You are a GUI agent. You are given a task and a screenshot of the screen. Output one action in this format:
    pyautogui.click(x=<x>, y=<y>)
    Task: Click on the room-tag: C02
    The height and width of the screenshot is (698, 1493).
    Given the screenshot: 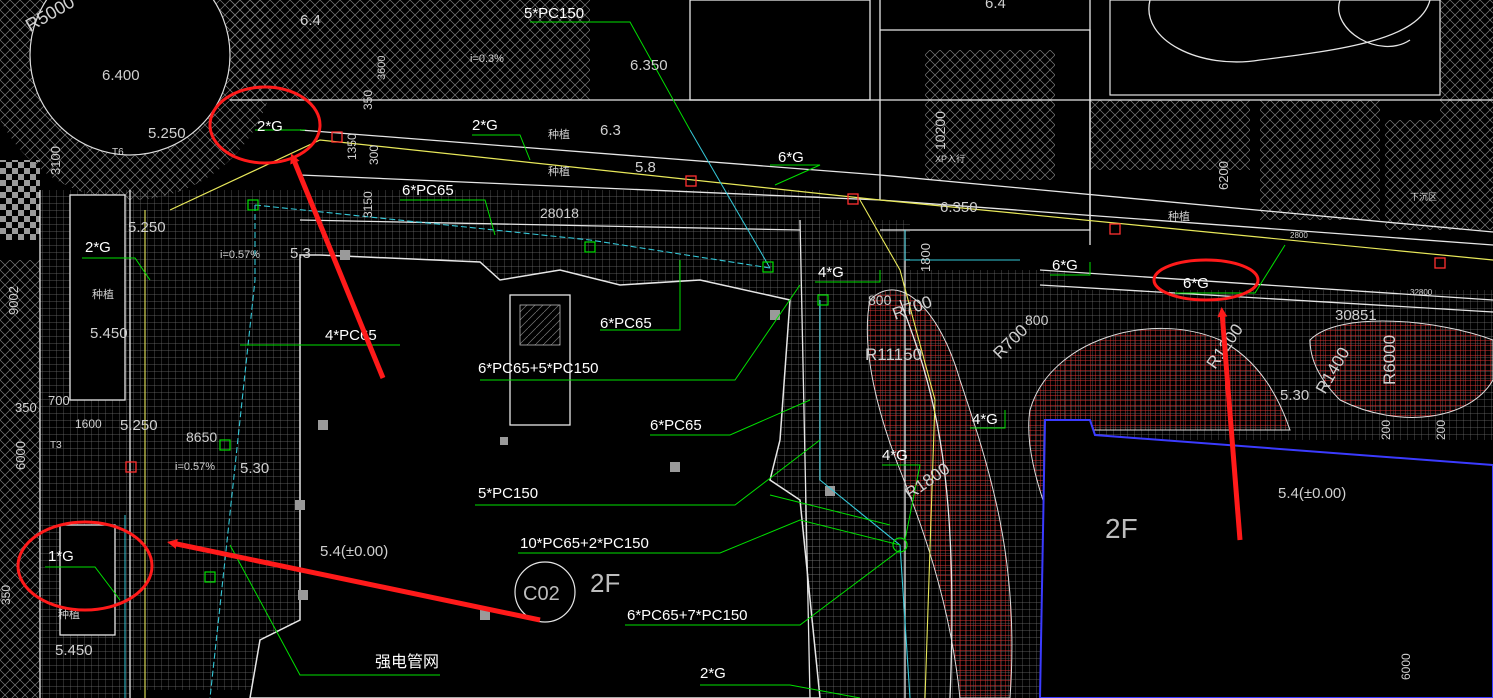 What is the action you would take?
    pyautogui.click(x=541, y=594)
    